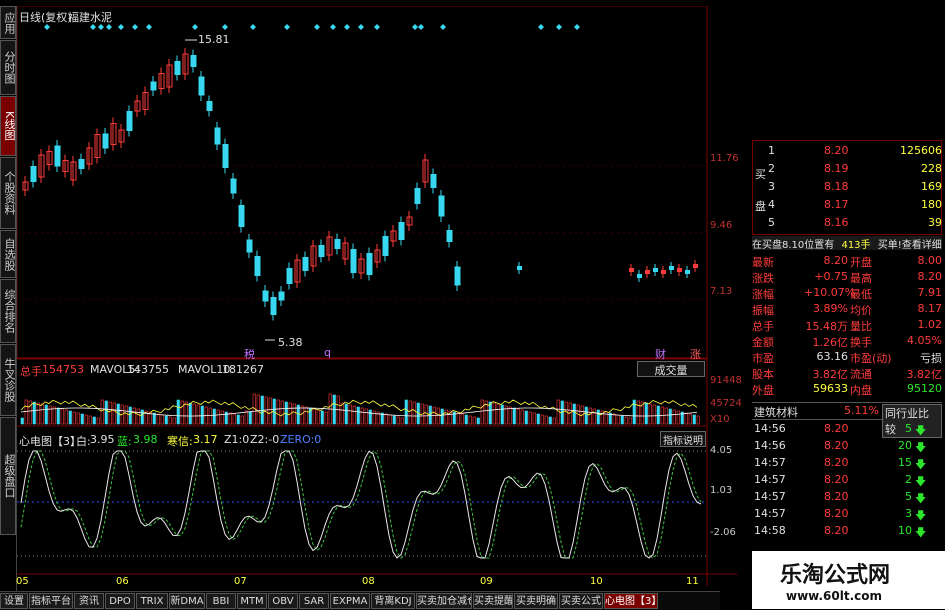 The image size is (945, 610). Describe the element at coordinates (847, 169) in the screenshot. I see `bid-row: 2 8.19 228` at that location.